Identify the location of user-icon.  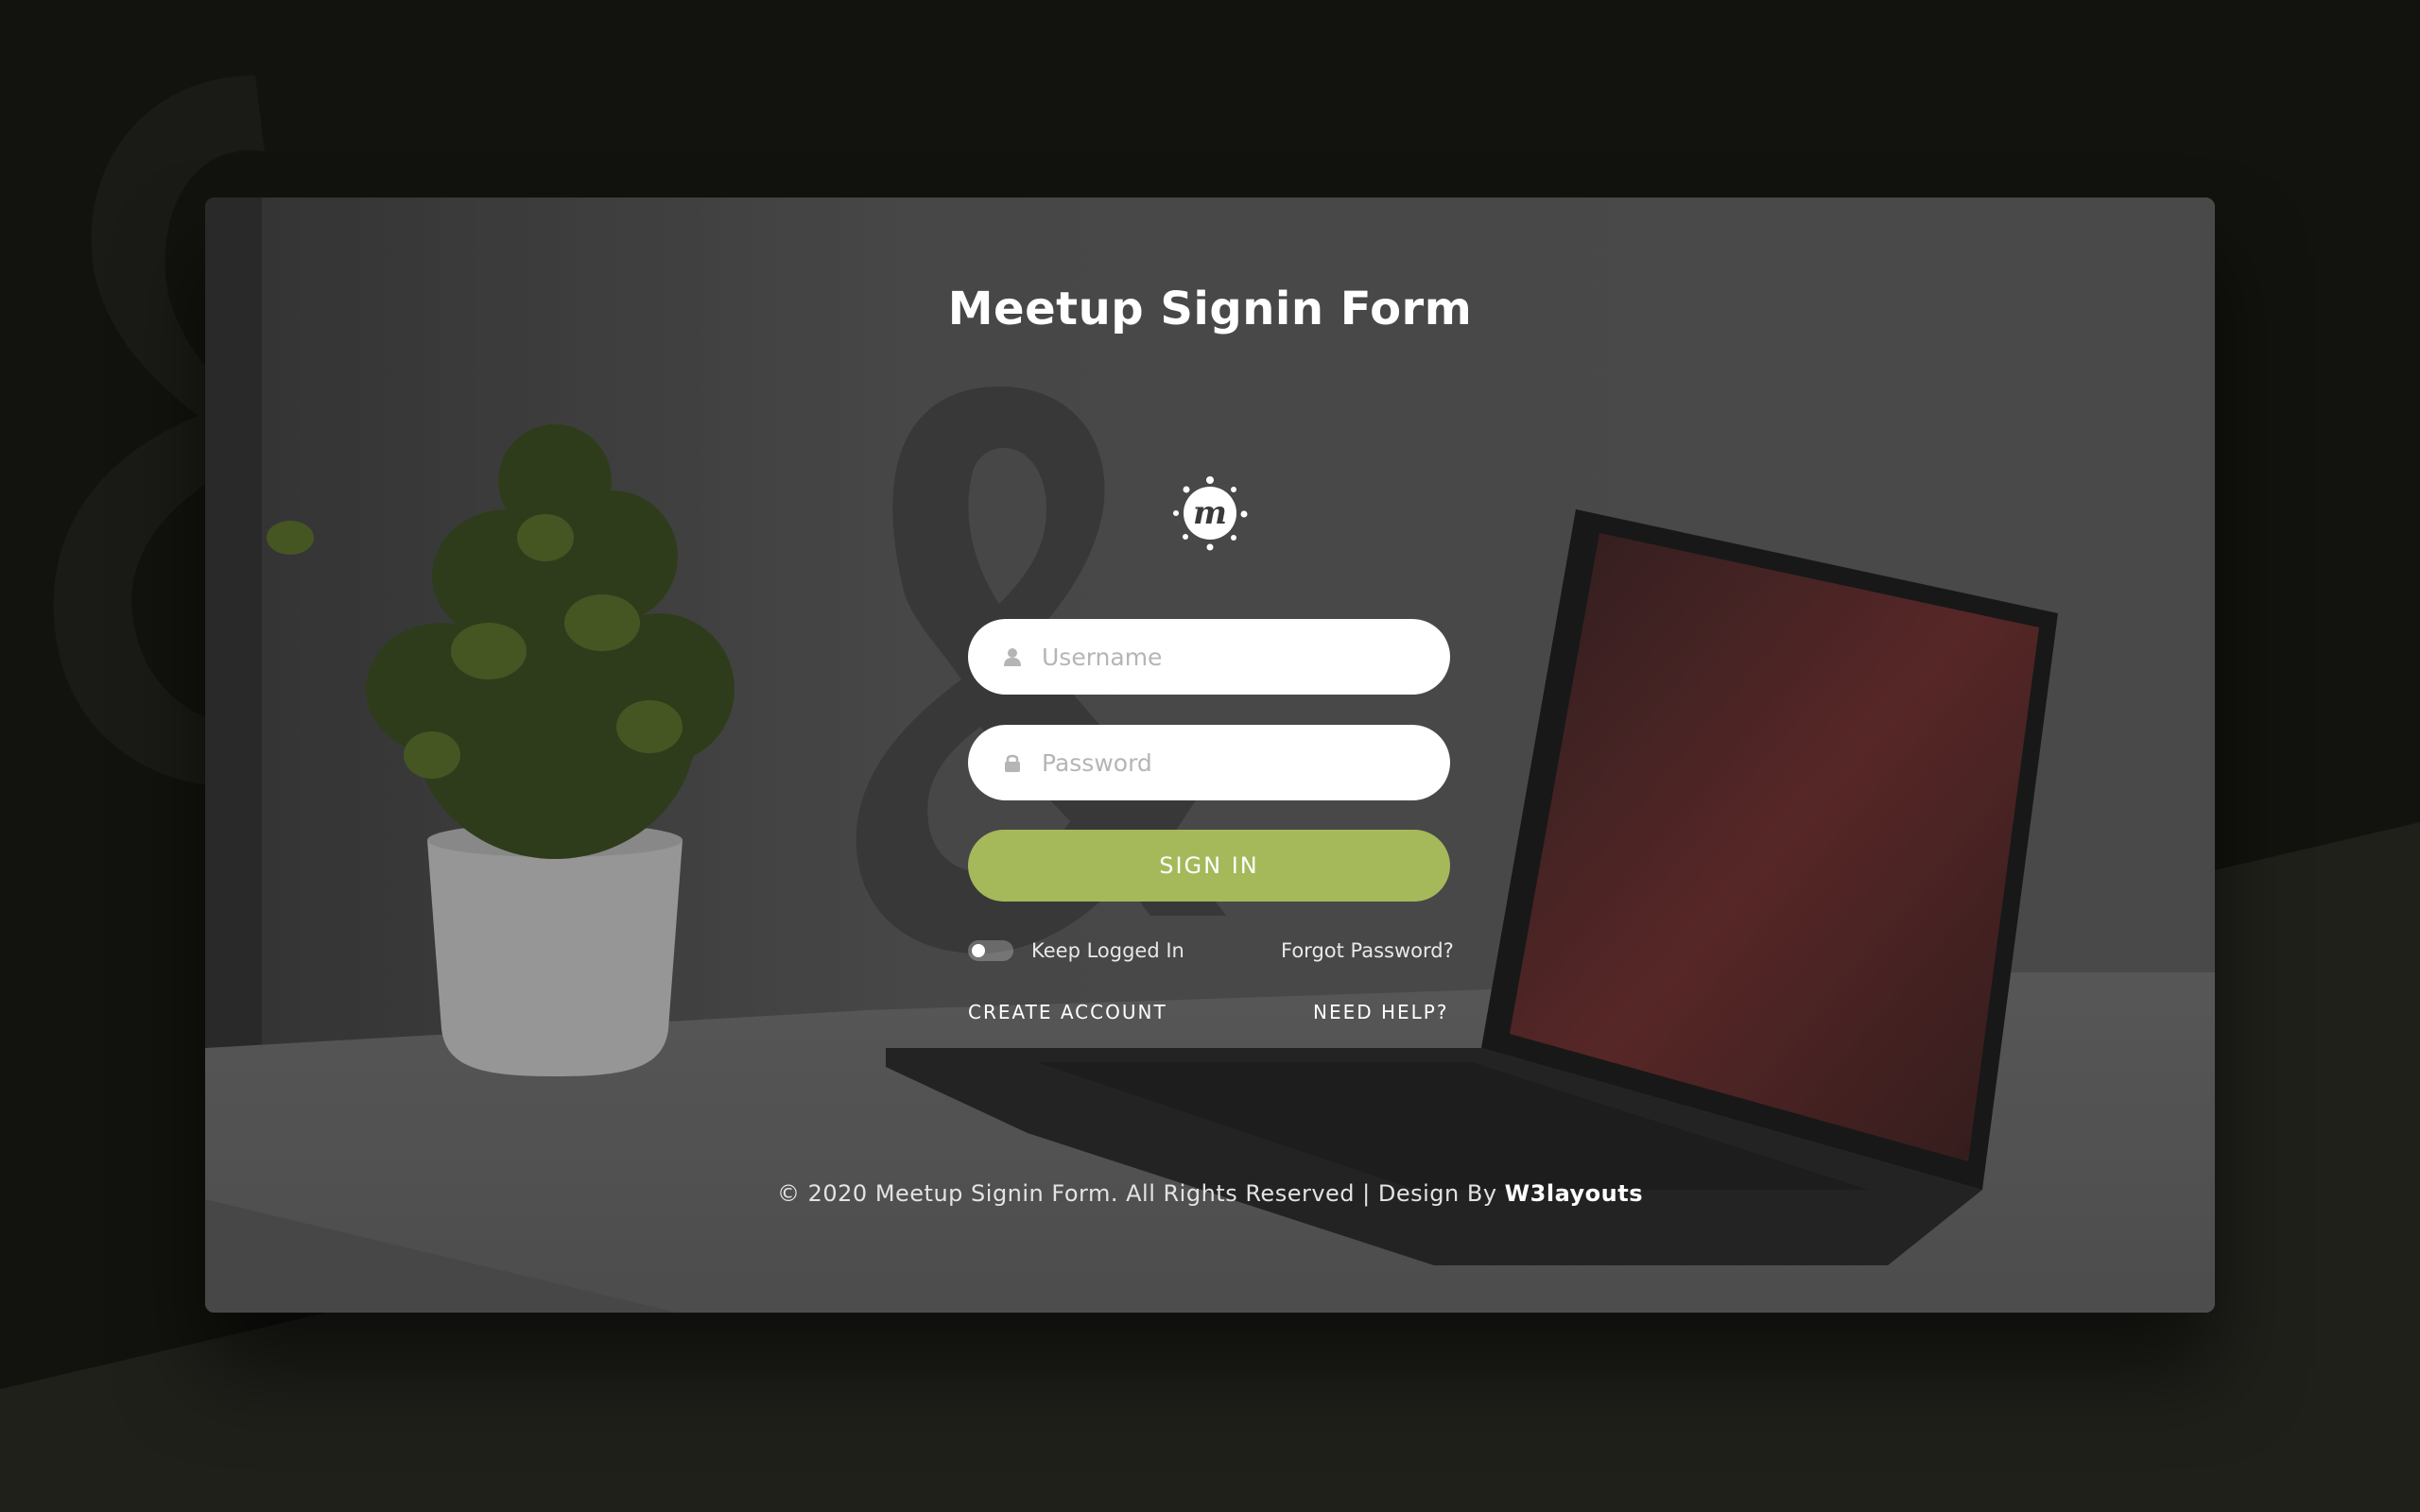
(1012, 657).